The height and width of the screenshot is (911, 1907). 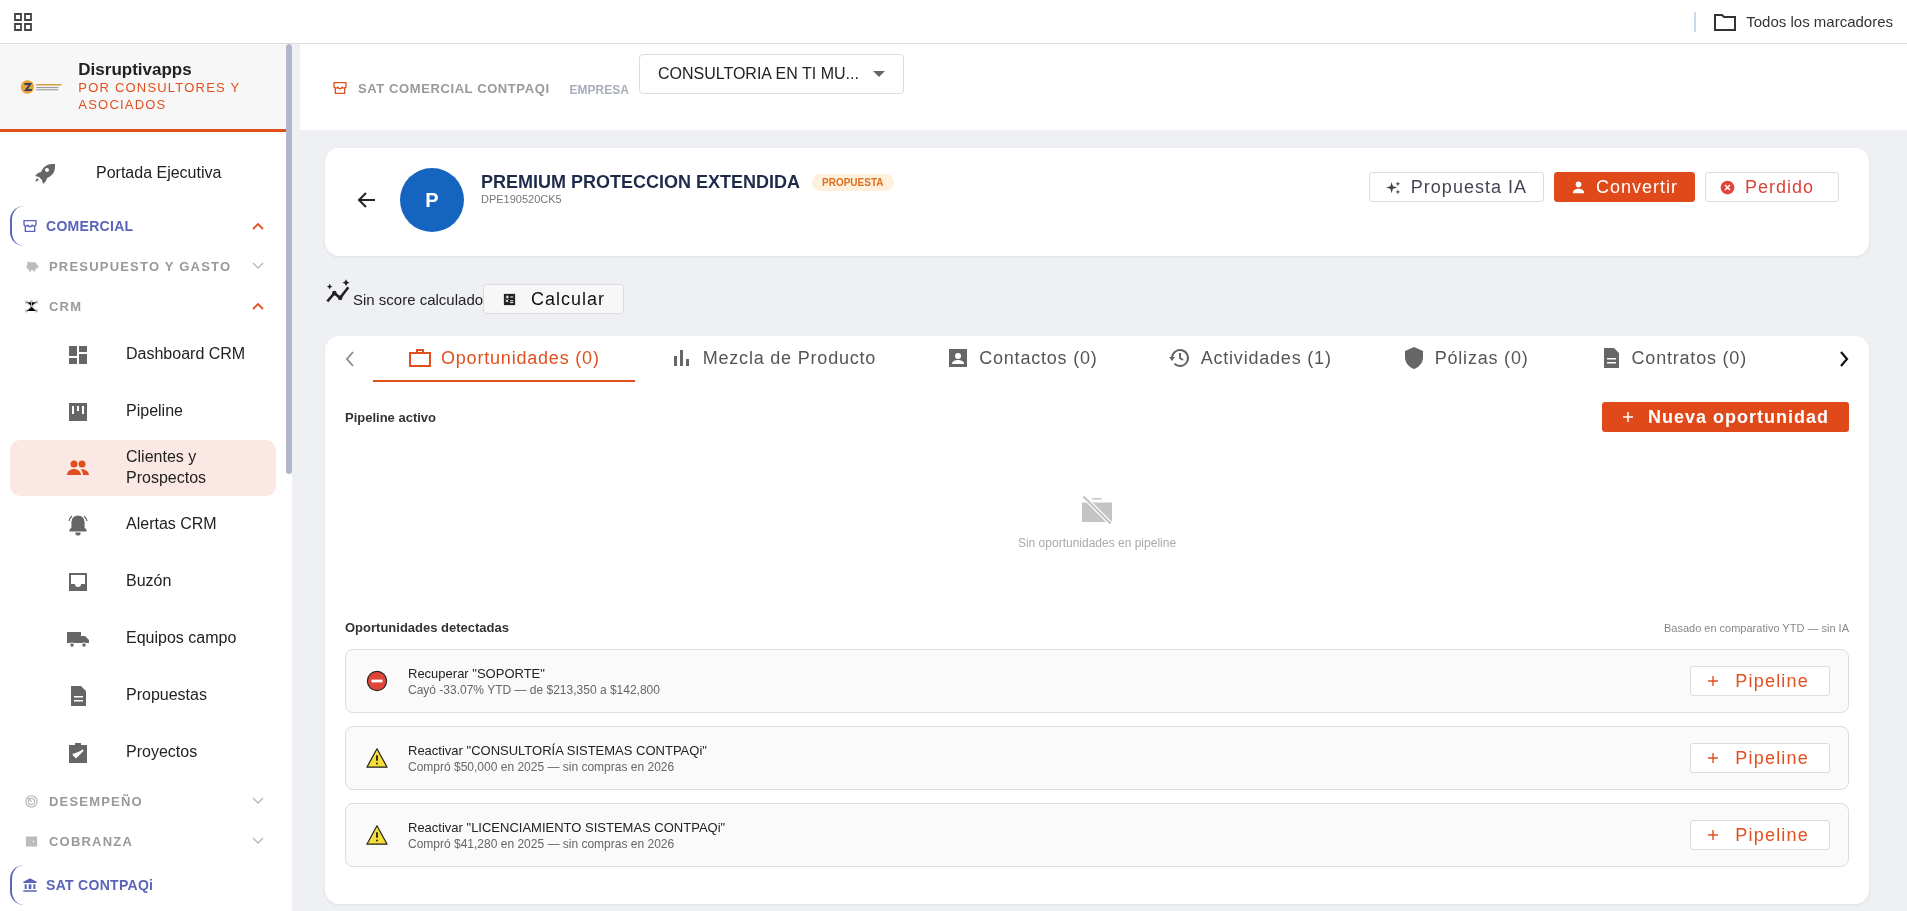 I want to click on sidebar-item: Dashboard CRM, so click(x=143, y=354).